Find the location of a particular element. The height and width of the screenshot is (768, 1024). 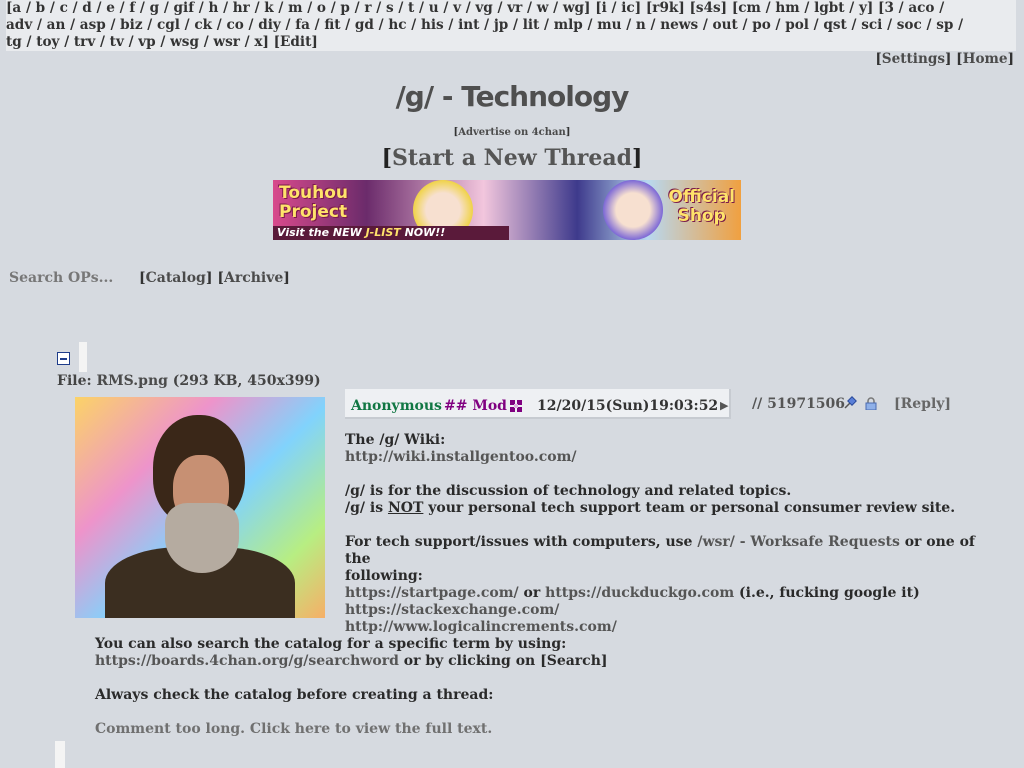

advertise-link-wrap: [Advertise on 4chan] is located at coordinates (512, 132).